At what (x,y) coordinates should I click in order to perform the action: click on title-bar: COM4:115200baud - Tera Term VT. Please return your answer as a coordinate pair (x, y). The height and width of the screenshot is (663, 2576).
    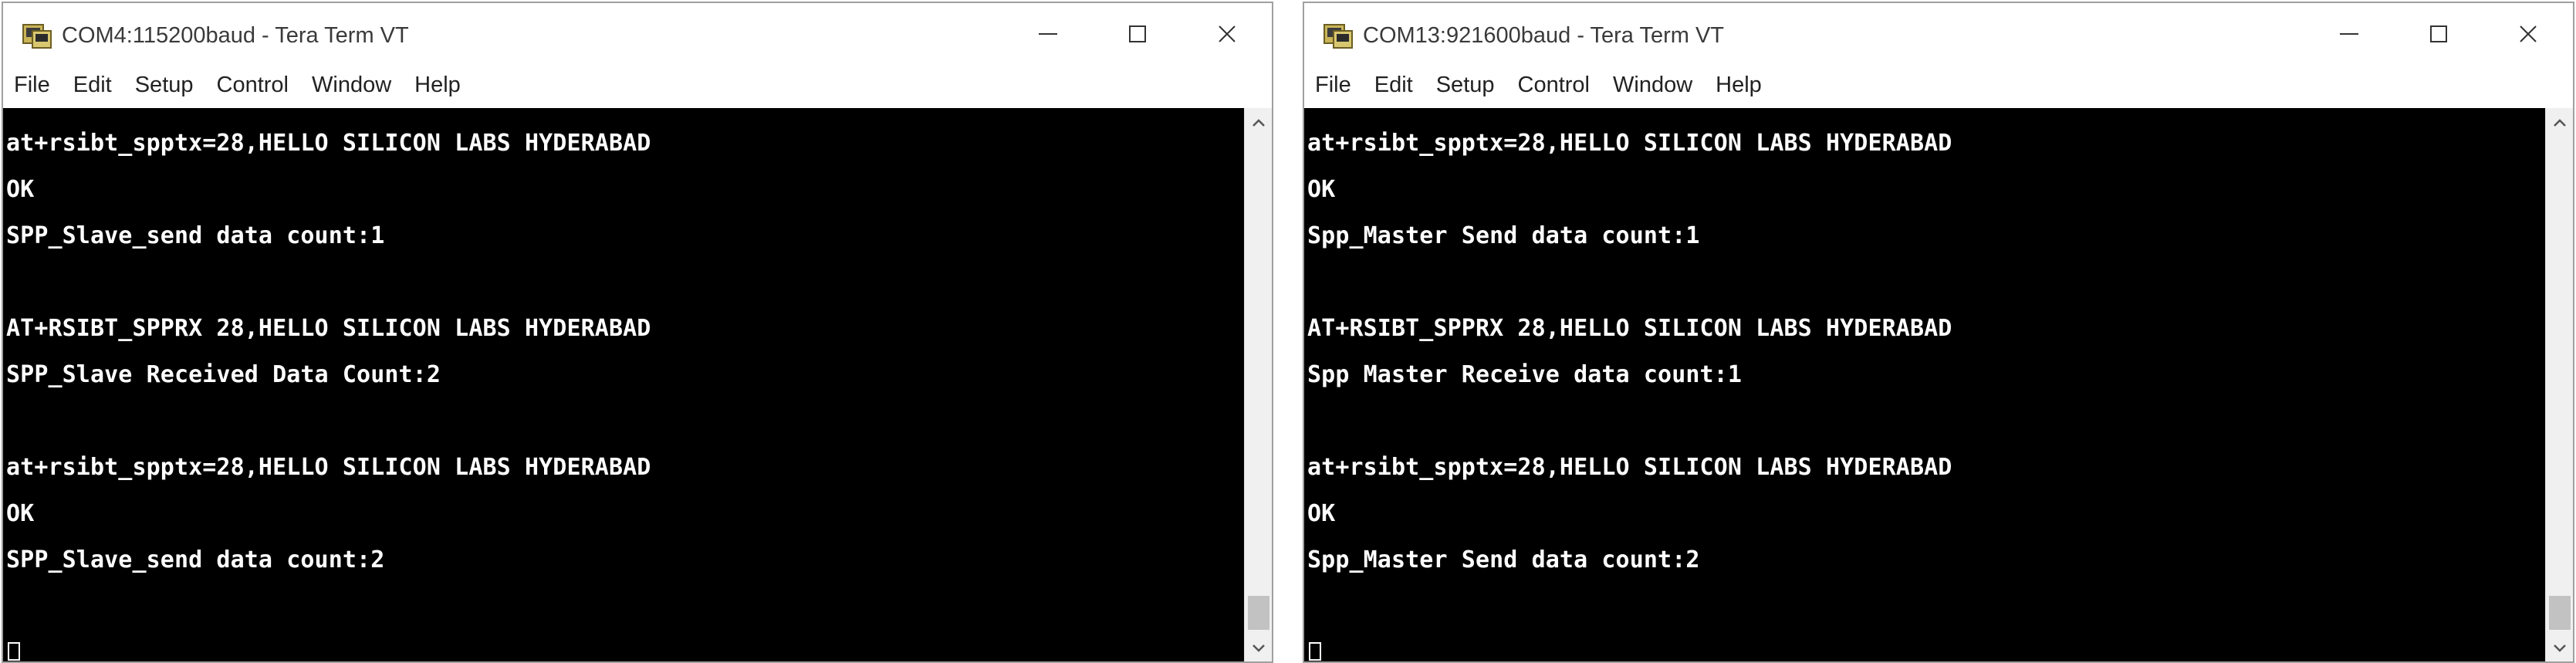
    Looking at the image, I should click on (637, 34).